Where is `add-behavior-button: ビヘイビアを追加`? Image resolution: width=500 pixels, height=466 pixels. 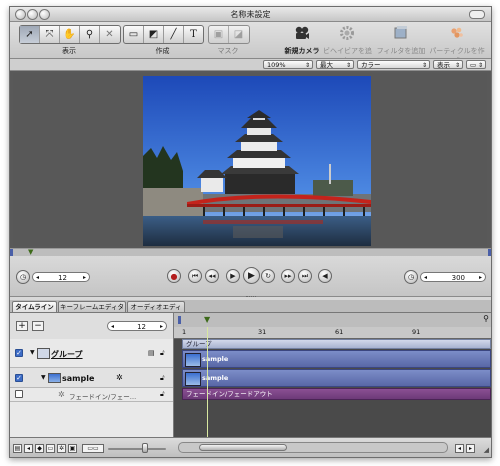
add-behavior-button: ビヘイビアを追加 is located at coordinates (347, 43).